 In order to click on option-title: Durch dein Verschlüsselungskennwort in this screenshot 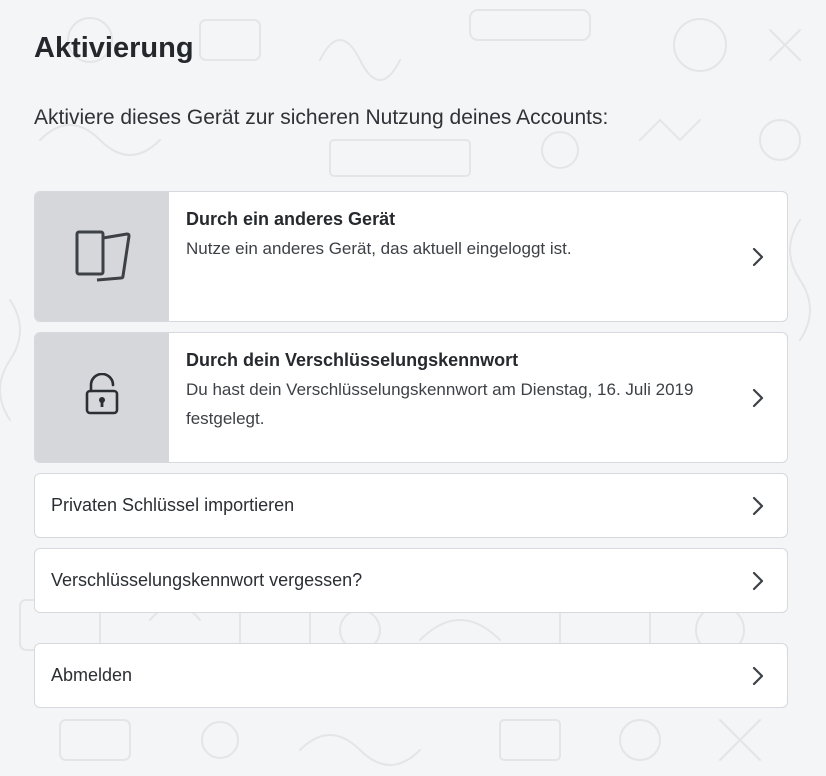, I will do `click(352, 360)`.